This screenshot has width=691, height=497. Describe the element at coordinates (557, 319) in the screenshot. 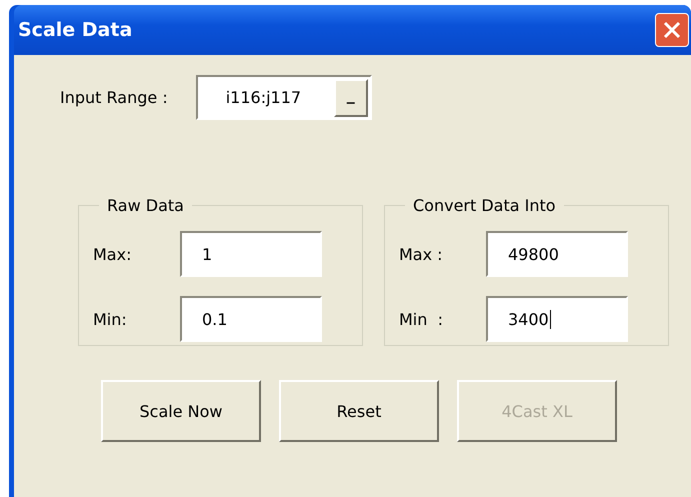

I see `number-field: 3400` at that location.